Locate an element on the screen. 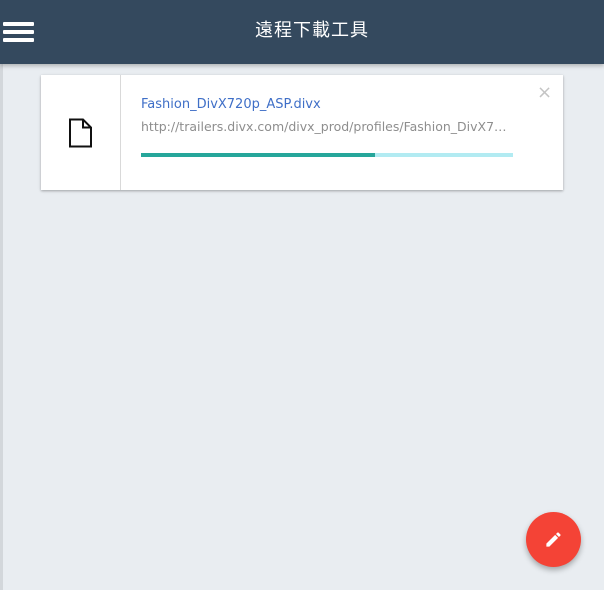 This screenshot has width=604, height=590. file-icon is located at coordinates (80, 133).